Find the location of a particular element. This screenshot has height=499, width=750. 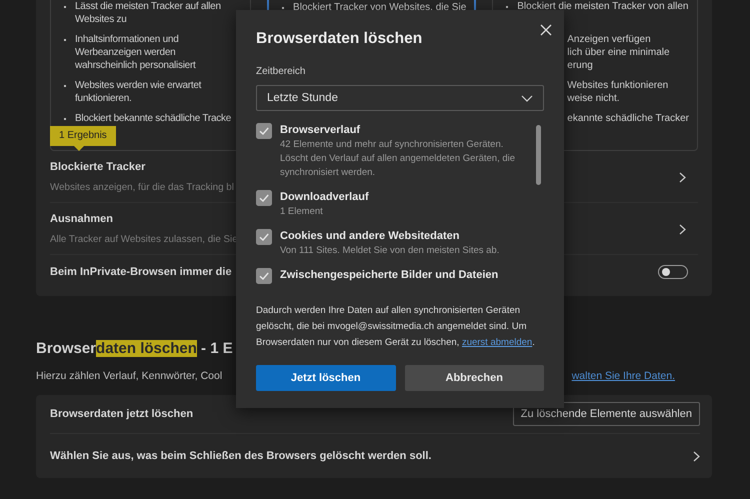

setting-title: Wählen Sie aus, was beim Schließen des Browsers gelöscht werden soll. is located at coordinates (241, 456).